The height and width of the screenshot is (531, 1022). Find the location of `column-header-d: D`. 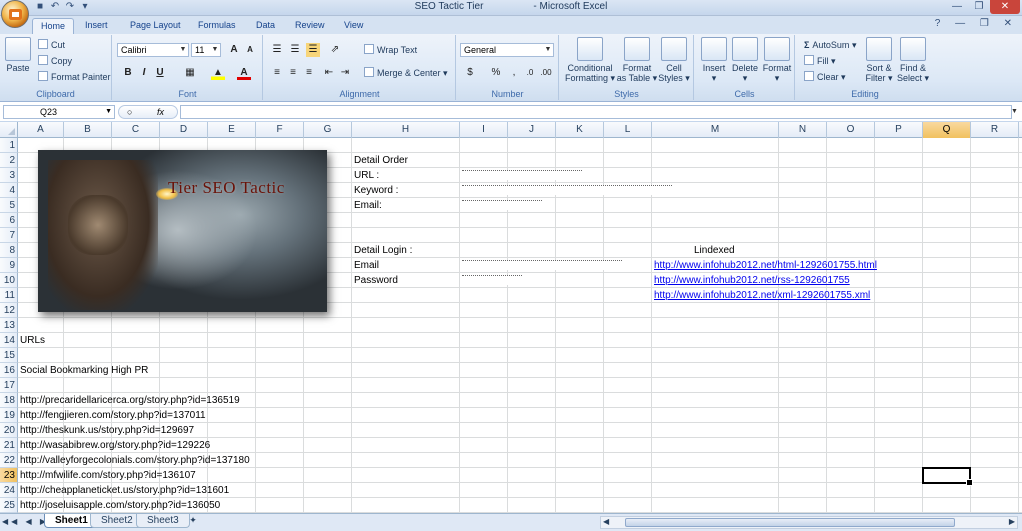

column-header-d: D is located at coordinates (184, 130).